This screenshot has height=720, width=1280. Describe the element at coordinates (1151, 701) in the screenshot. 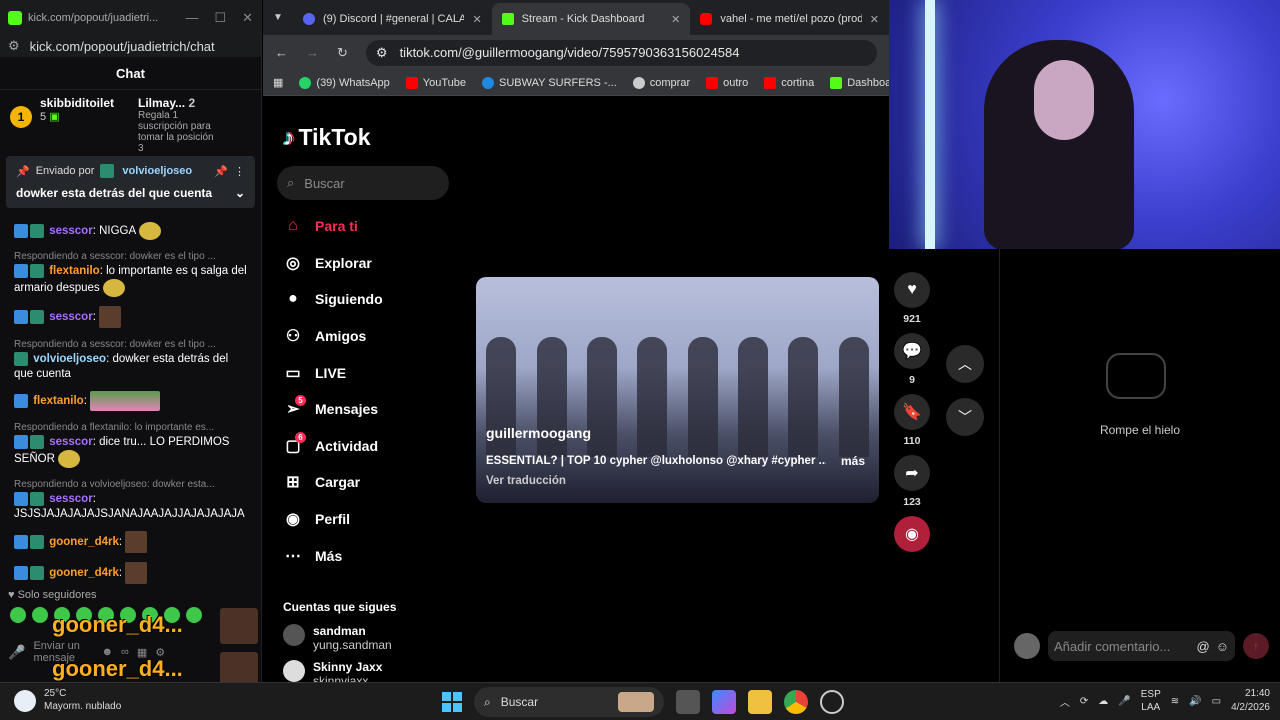

I see `language-indicator: ESP LAA` at that location.